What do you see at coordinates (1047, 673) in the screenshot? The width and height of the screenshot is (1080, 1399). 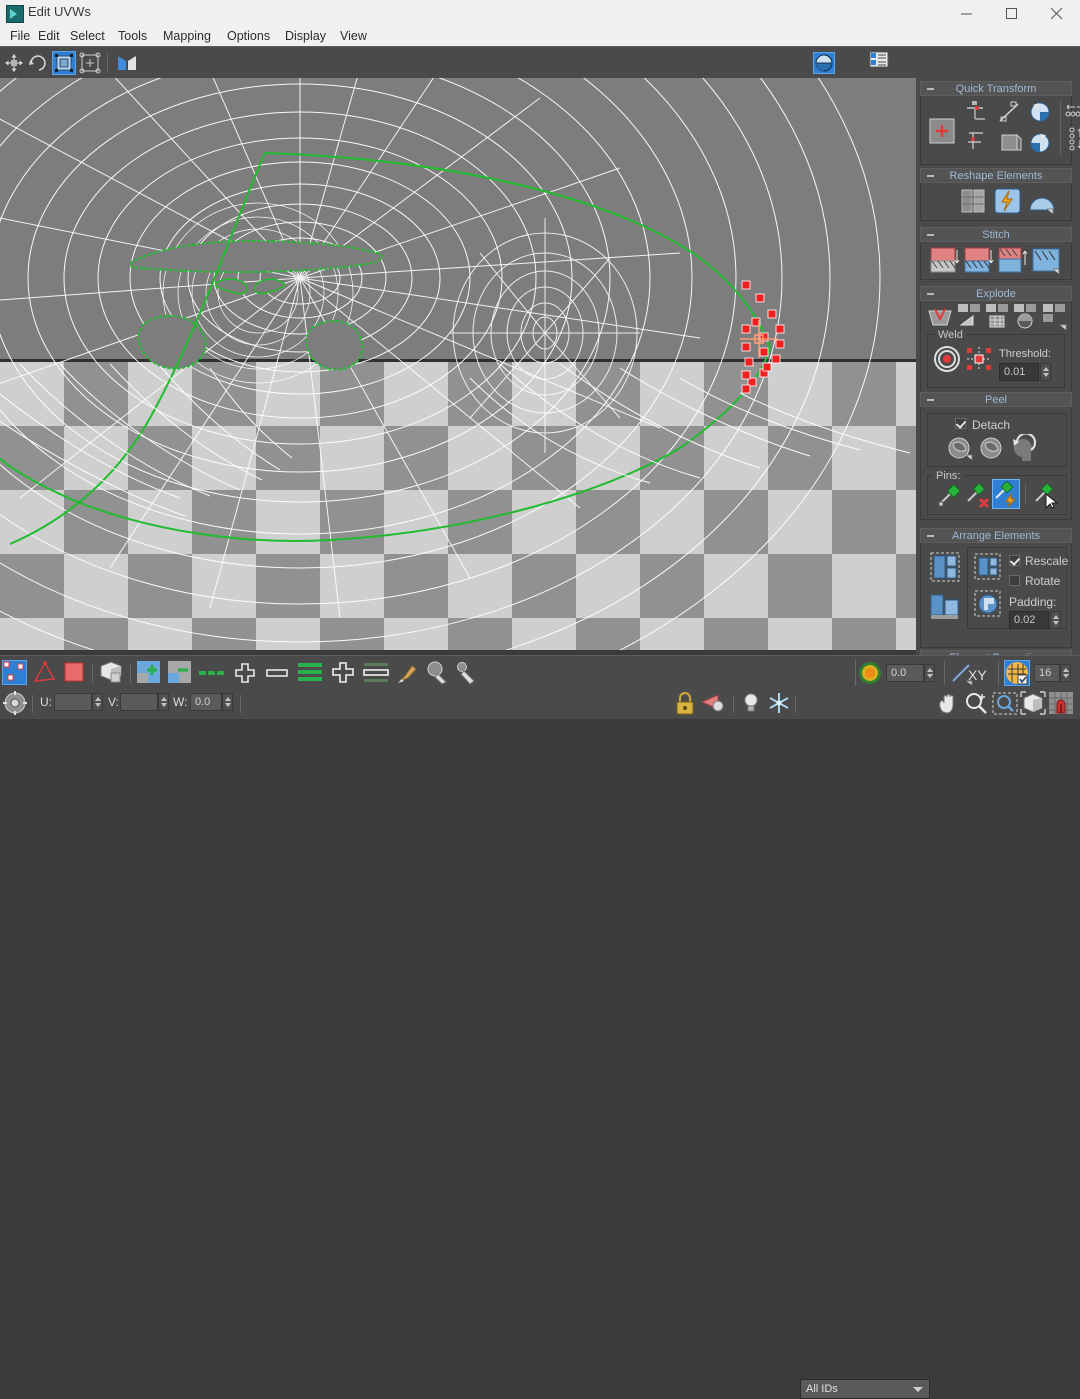 I see `grid-value-field: 16` at bounding box center [1047, 673].